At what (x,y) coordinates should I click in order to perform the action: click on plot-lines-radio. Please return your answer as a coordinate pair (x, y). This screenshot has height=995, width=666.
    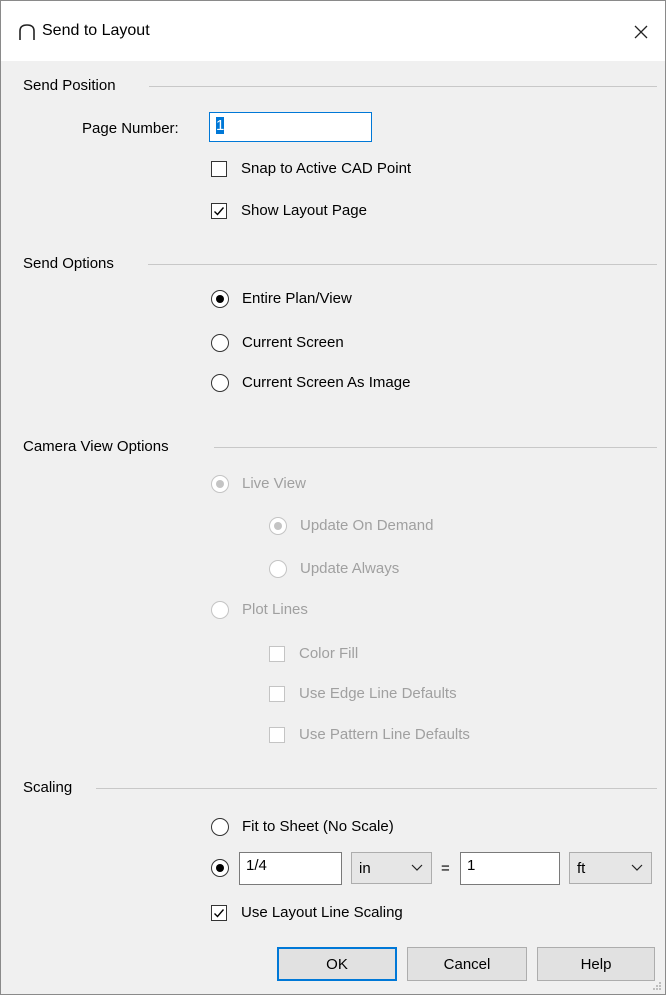
    Looking at the image, I should click on (220, 610).